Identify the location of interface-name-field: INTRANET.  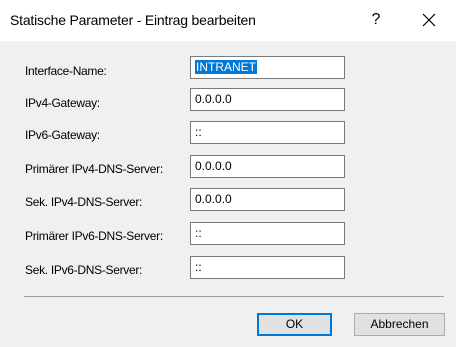
(267, 67).